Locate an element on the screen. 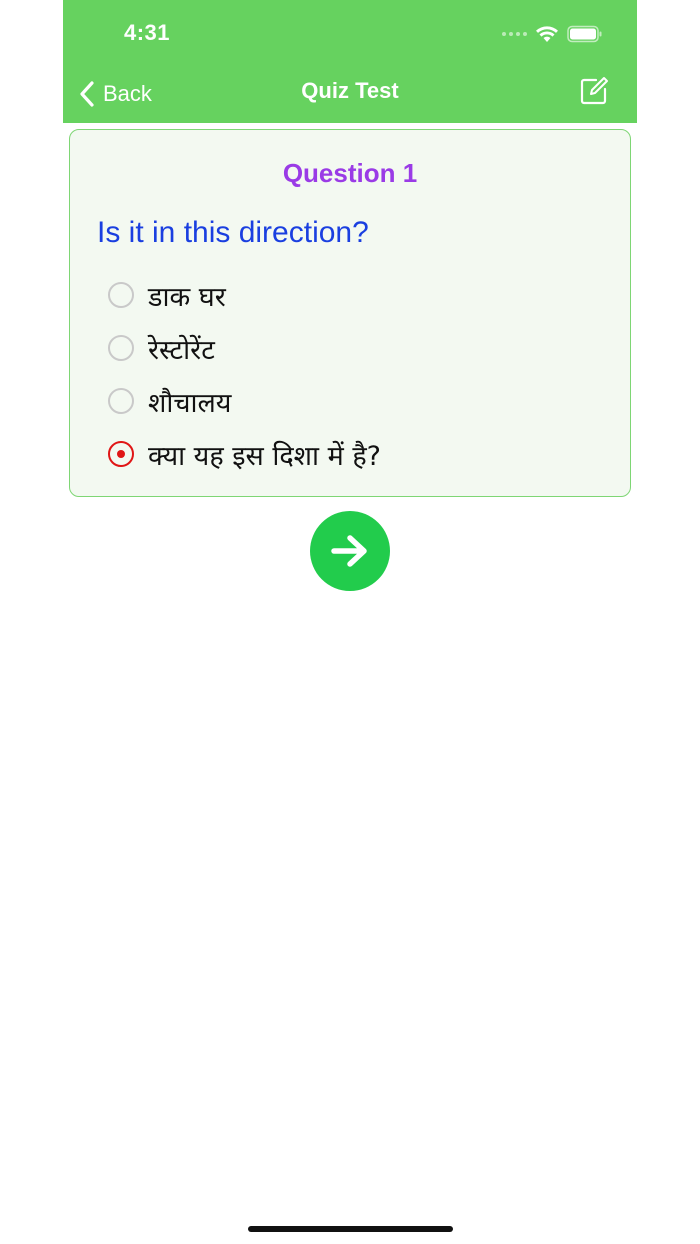 This screenshot has width=700, height=1244. option-label: शौचालय is located at coordinates (190, 403).